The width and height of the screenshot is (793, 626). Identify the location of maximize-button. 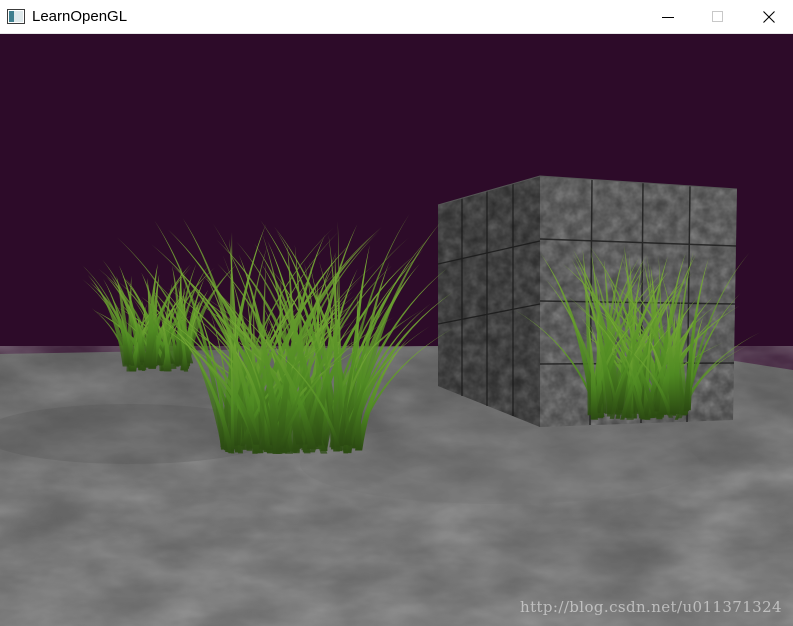
(718, 17).